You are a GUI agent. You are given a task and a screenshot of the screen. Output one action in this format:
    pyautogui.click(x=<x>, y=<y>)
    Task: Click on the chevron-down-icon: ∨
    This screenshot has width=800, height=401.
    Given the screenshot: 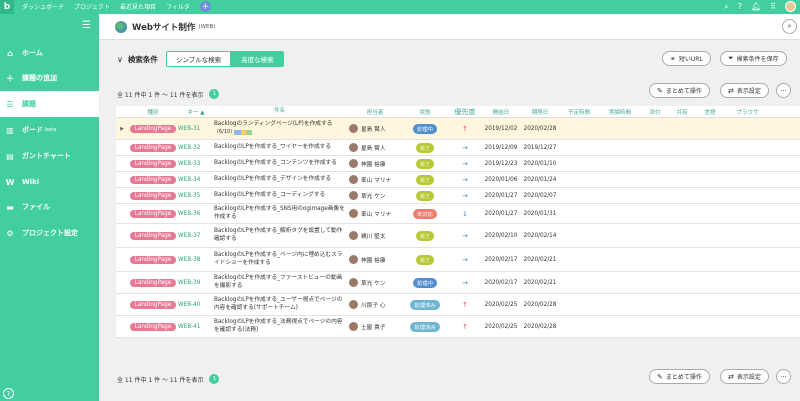 What is the action you would take?
    pyautogui.click(x=120, y=59)
    